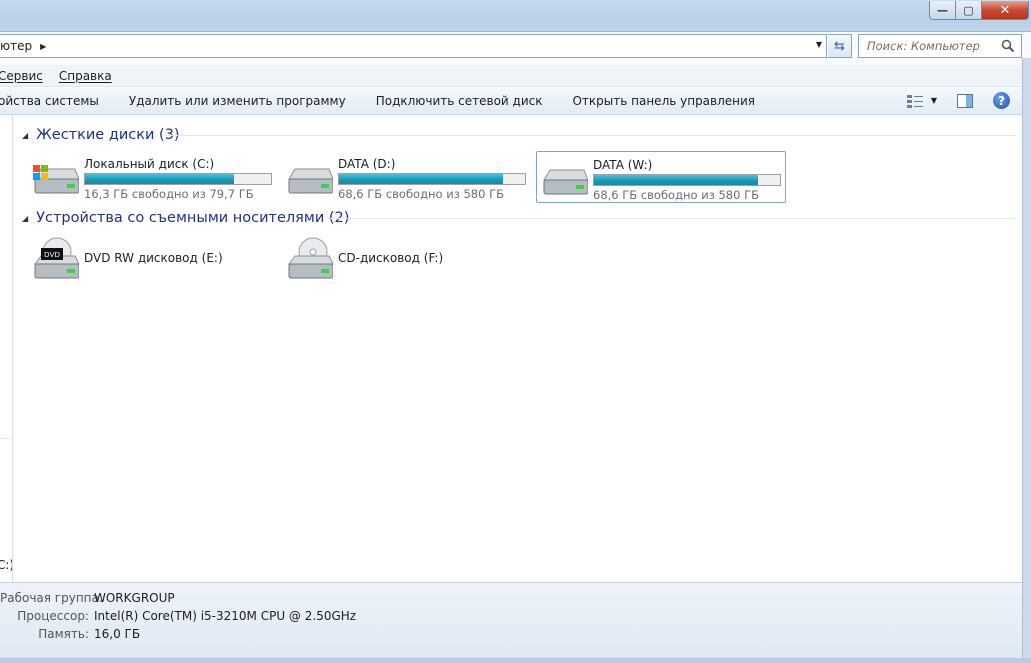 Image resolution: width=1031 pixels, height=663 pixels. I want to click on drive-name: Локальный диск (C:), so click(149, 164).